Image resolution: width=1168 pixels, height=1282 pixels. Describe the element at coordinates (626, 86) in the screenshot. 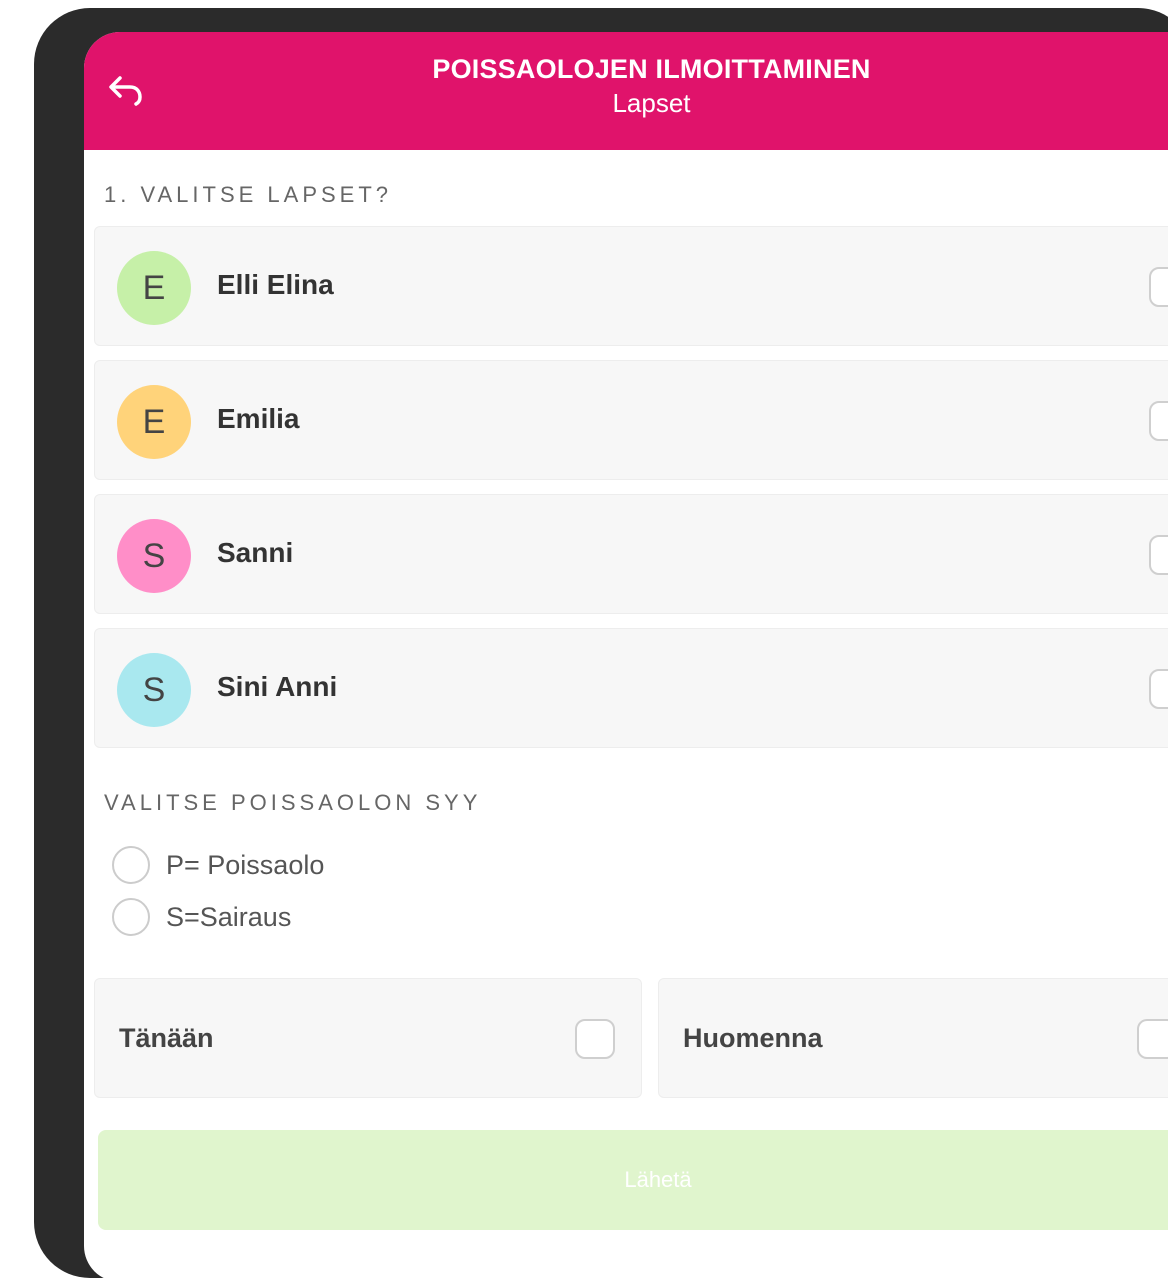

I see `header-titles: POISSAOLOJEN ILMOITTAMINEN Lapset` at that location.